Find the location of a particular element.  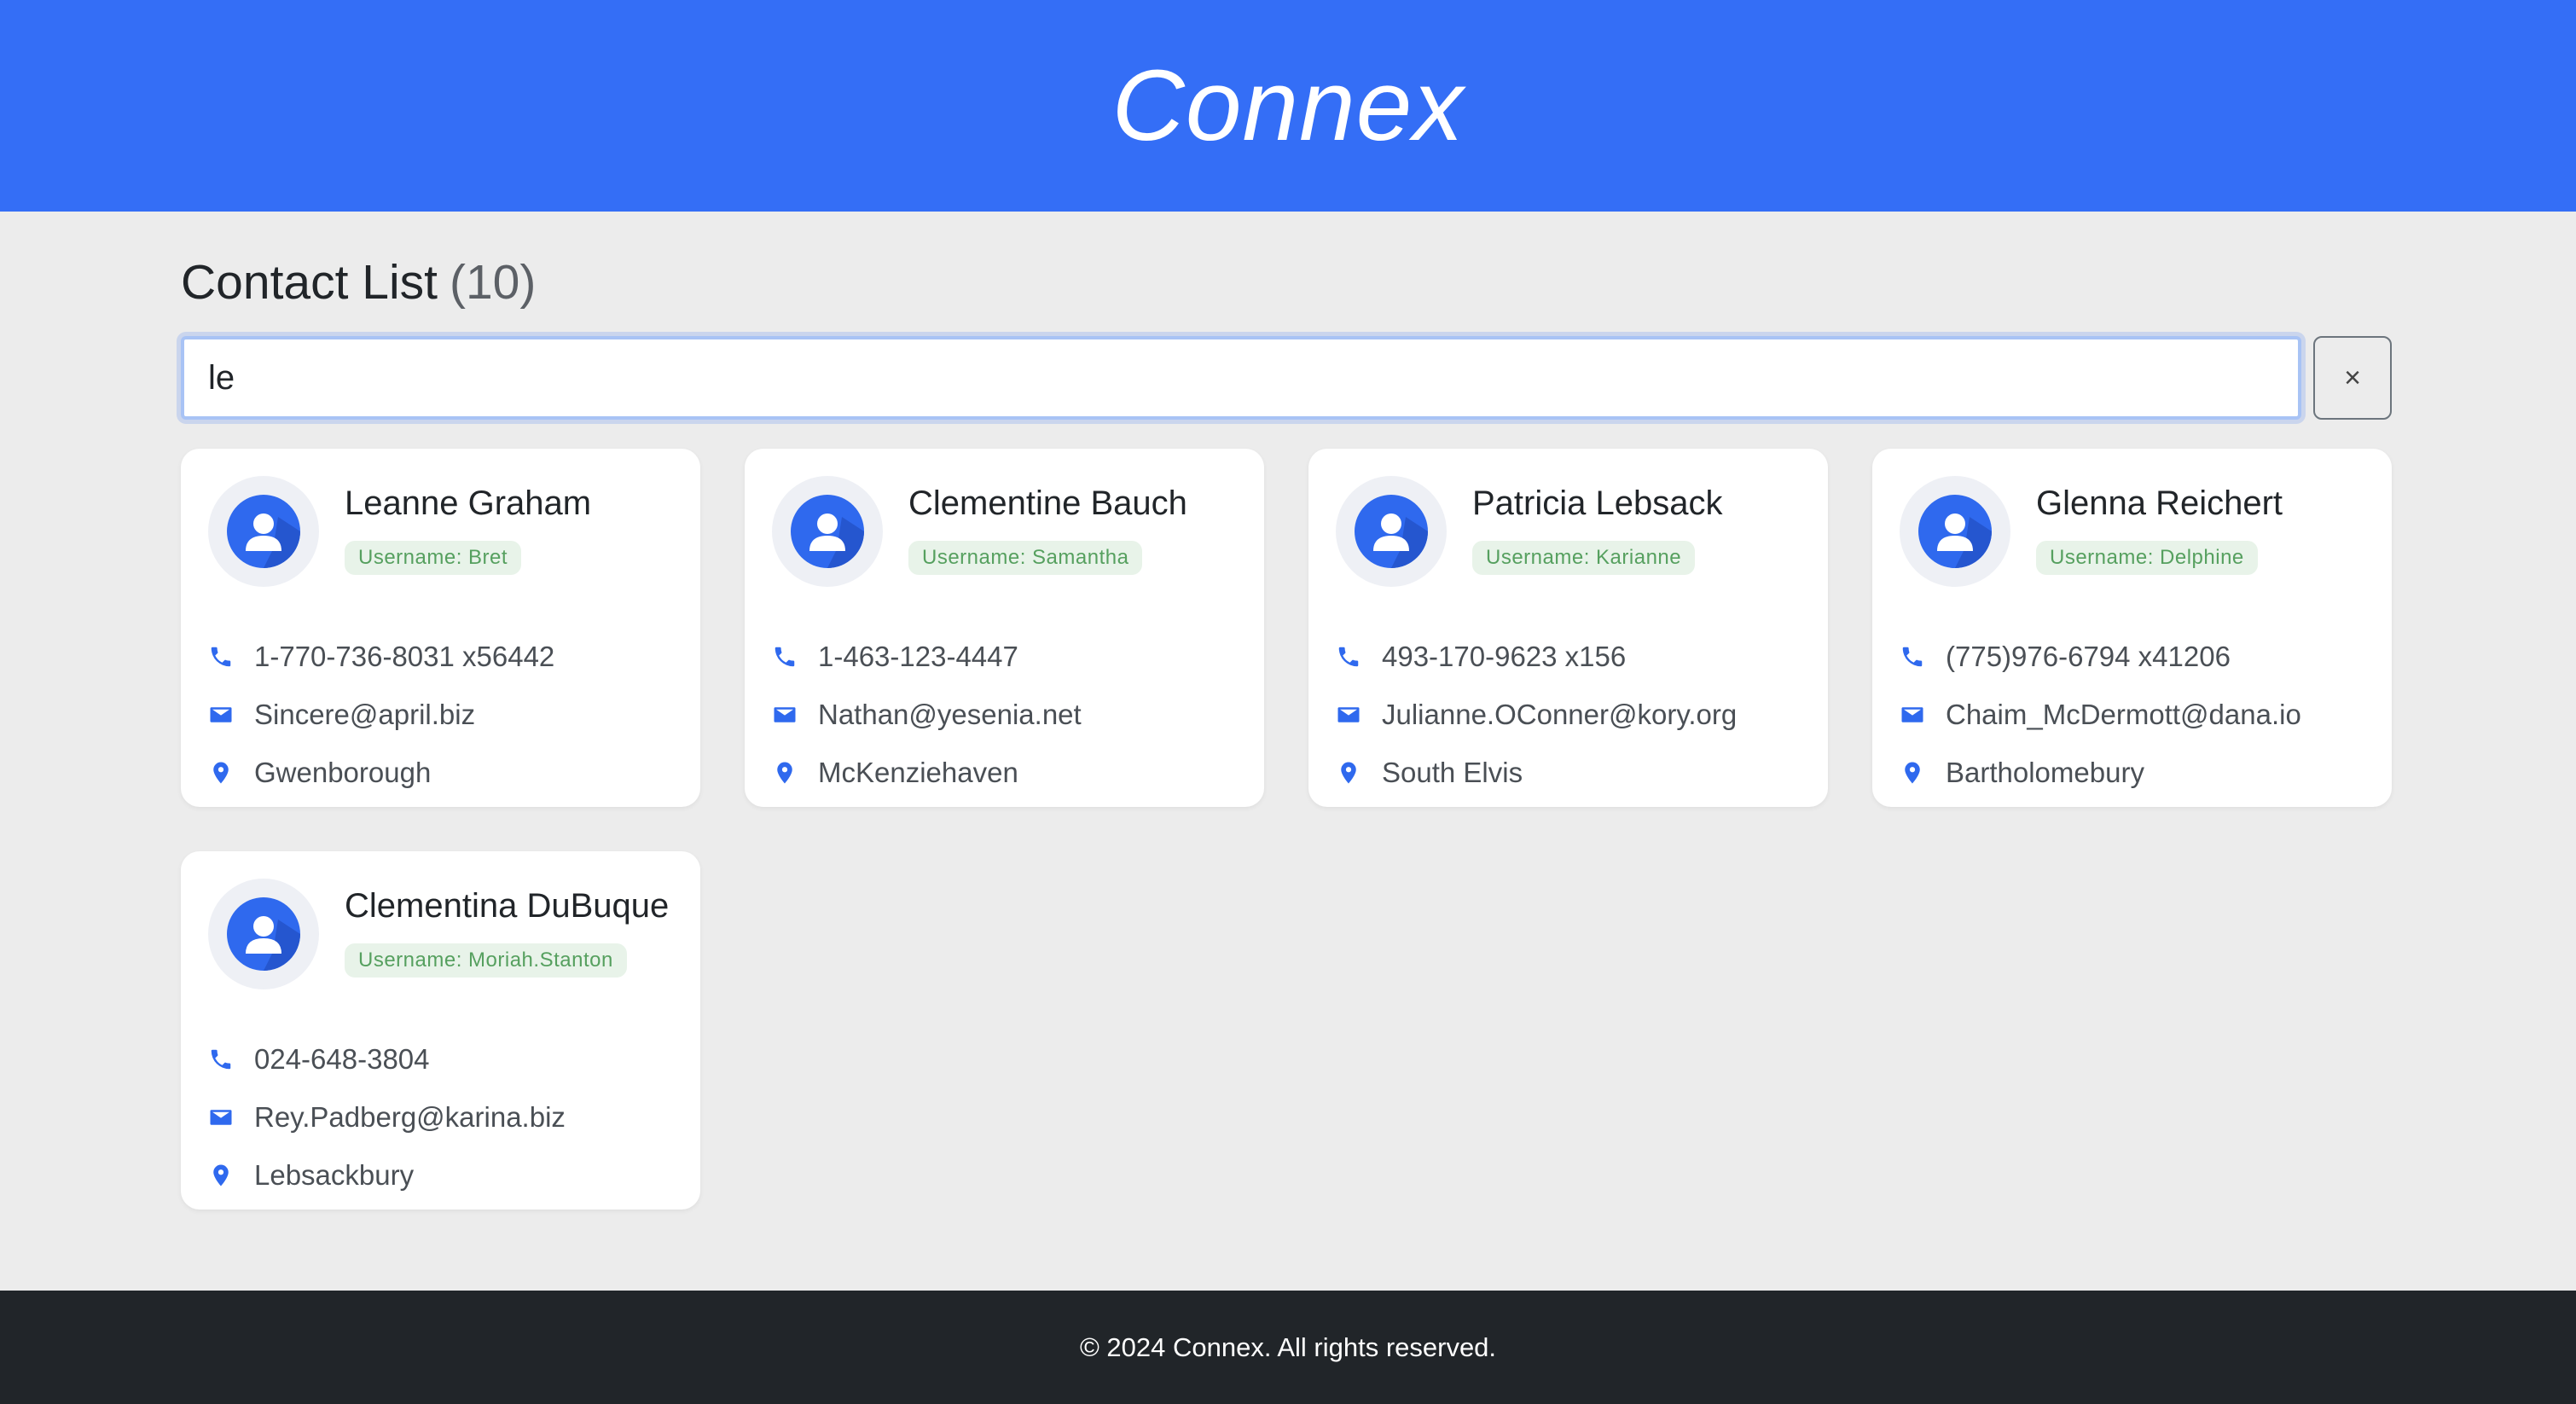

phone-row: 024-648-3804 is located at coordinates (387, 1059).